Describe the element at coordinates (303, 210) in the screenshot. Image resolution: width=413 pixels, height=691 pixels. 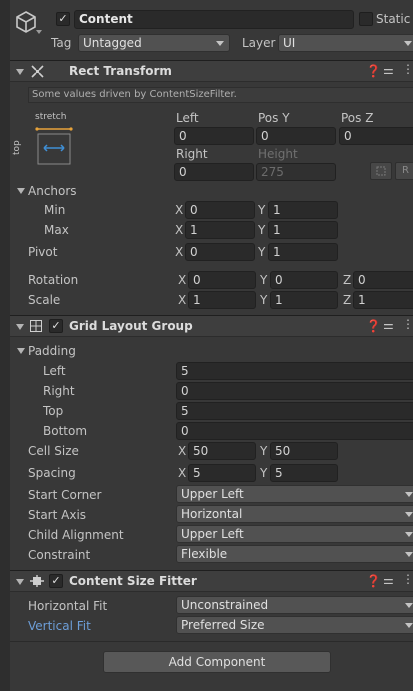
I see `min-y-field: 1` at that location.